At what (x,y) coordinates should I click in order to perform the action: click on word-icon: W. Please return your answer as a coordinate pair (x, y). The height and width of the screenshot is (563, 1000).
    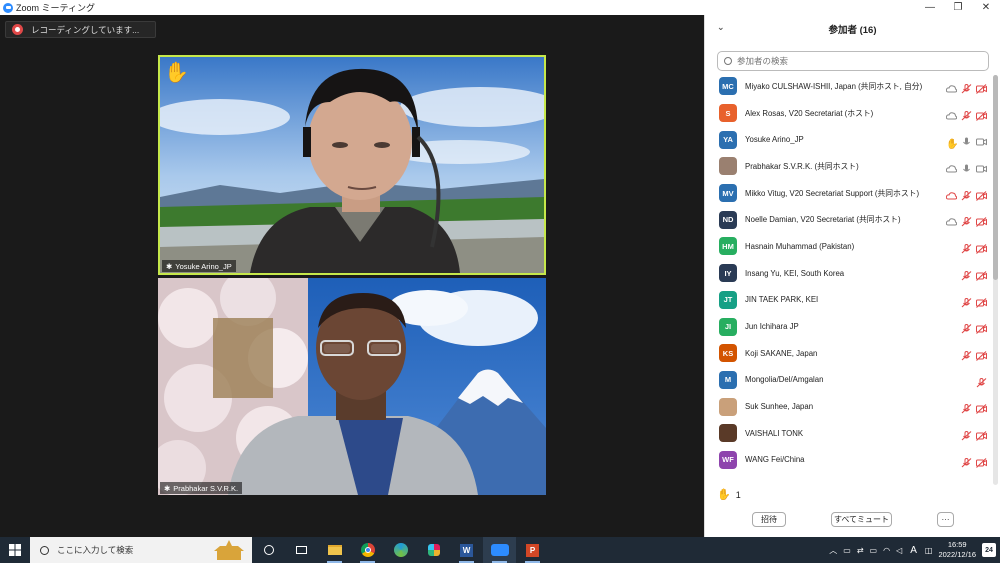
    Looking at the image, I should click on (466, 550).